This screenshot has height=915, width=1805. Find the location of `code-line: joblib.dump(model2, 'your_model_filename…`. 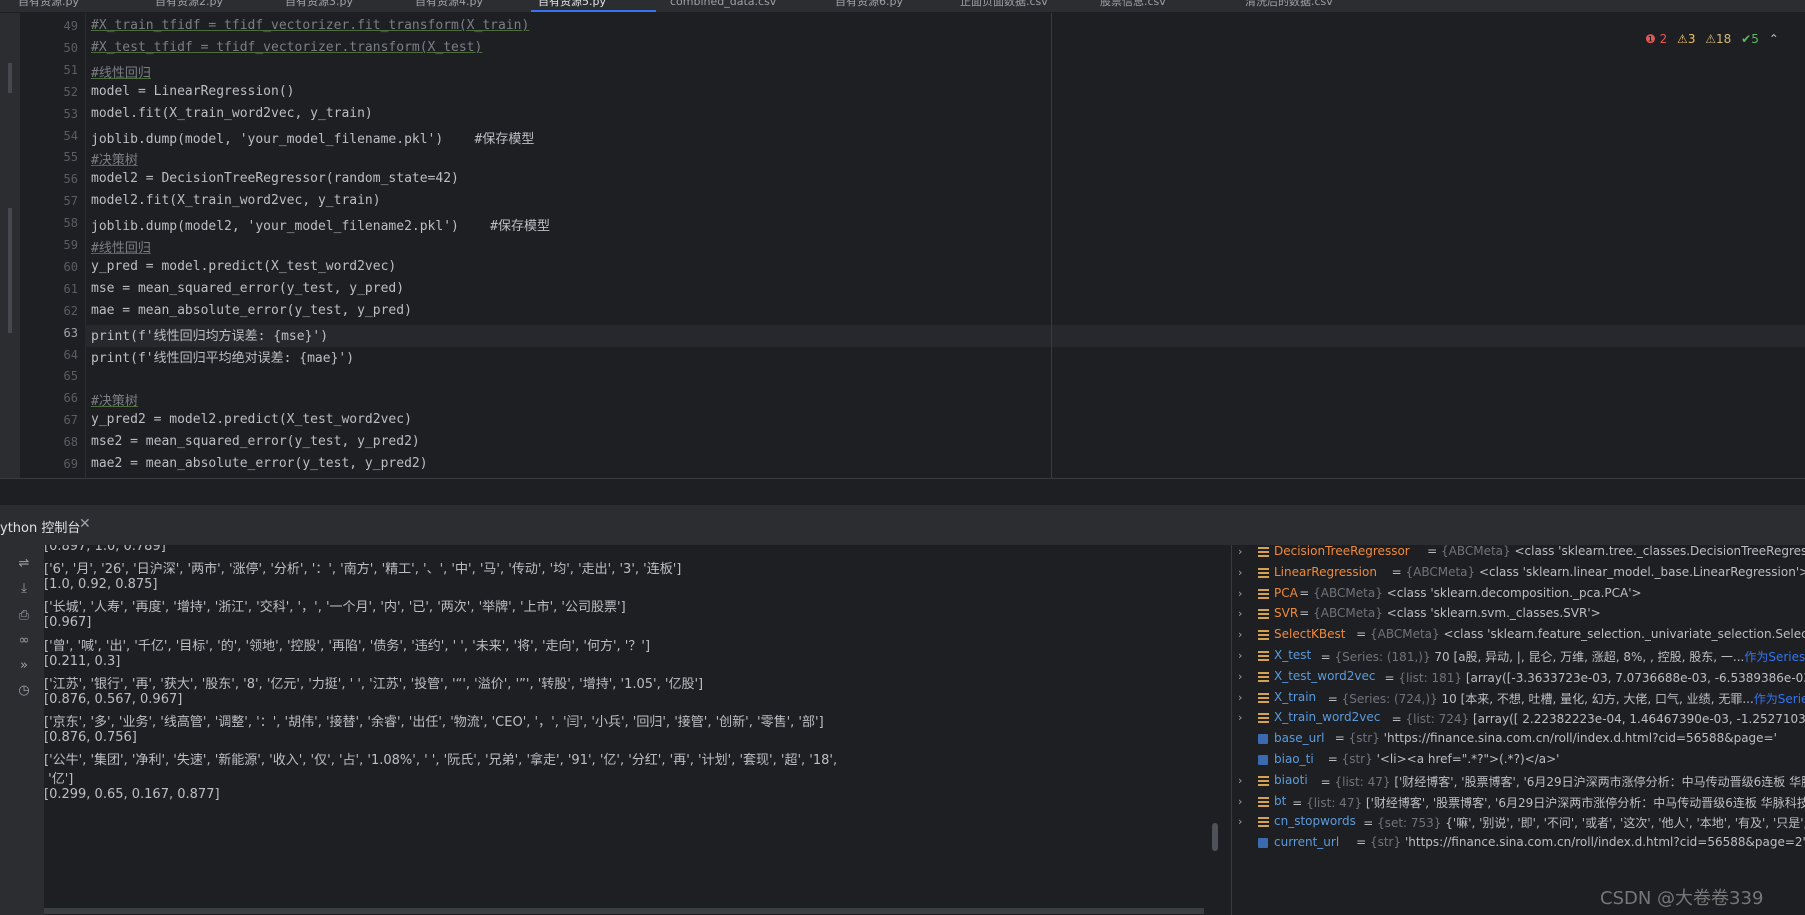

code-line: joblib.dump(model2, 'your_model_filename… is located at coordinates (320, 224).